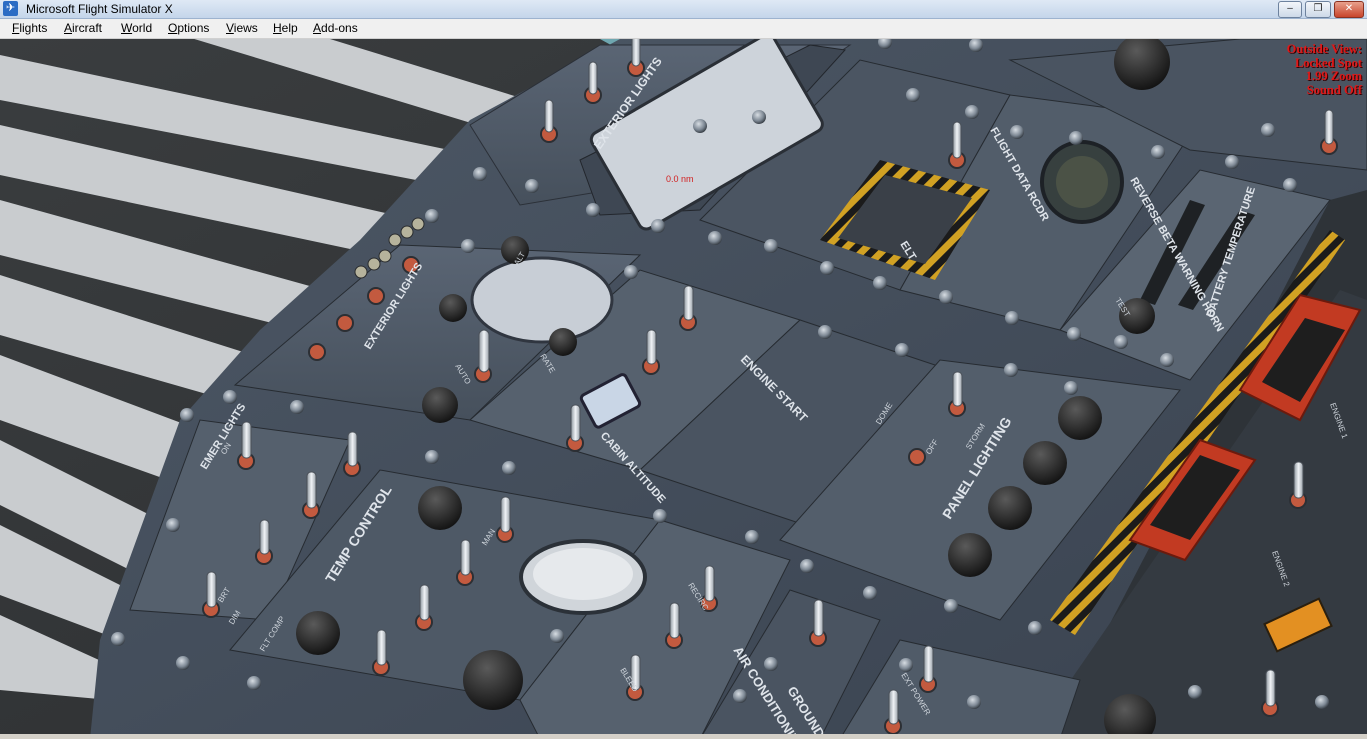 The image size is (1367, 739). What do you see at coordinates (1349, 9) in the screenshot?
I see `close-button: ✕` at bounding box center [1349, 9].